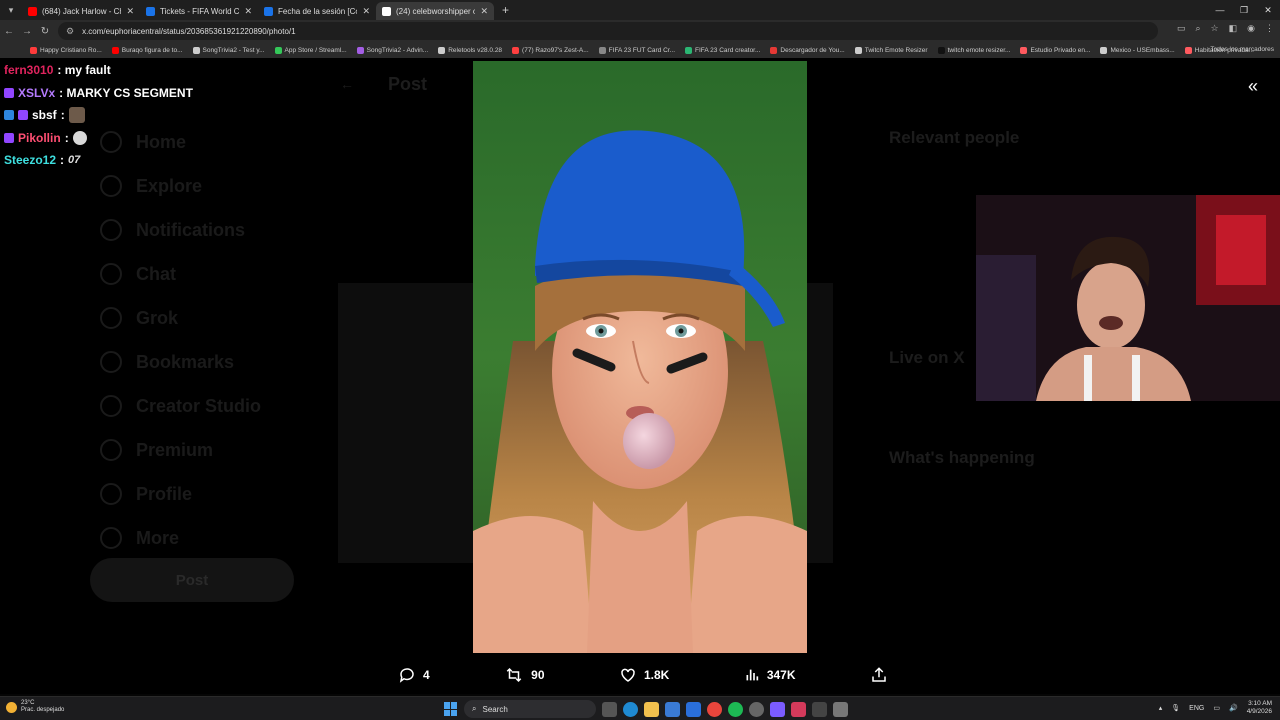 This screenshot has height=720, width=1280. I want to click on chat-username: XSLVx, so click(36, 93).